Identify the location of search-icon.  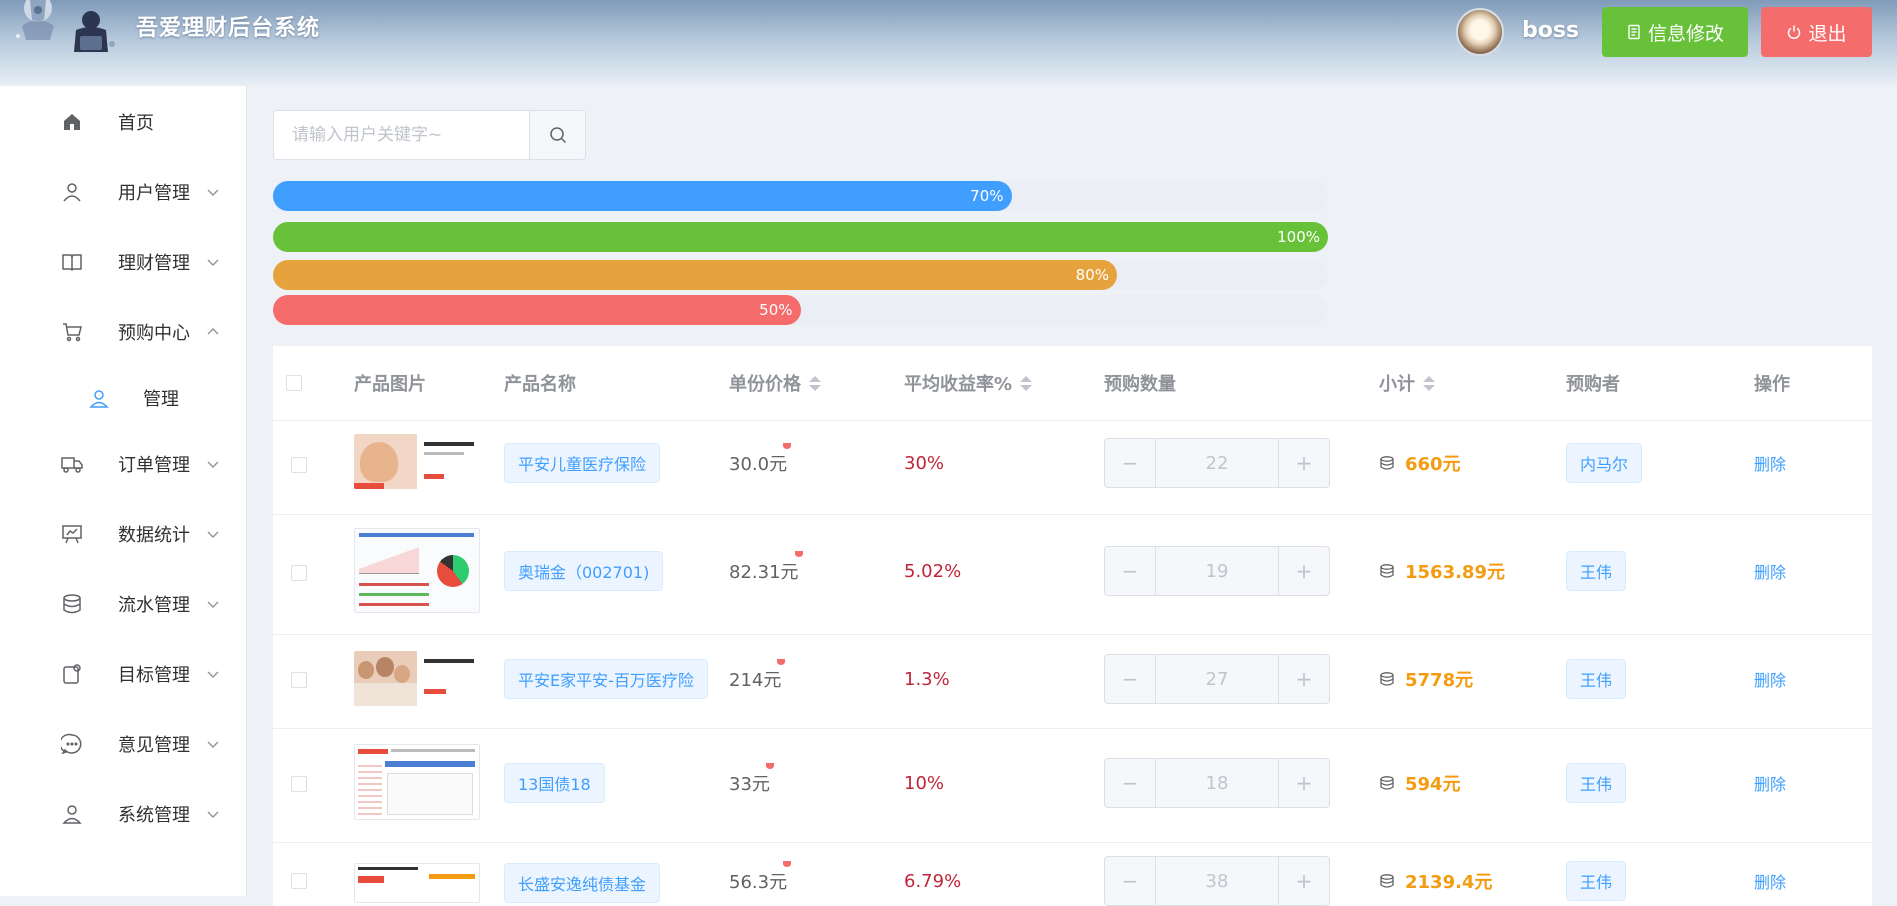
(557, 135).